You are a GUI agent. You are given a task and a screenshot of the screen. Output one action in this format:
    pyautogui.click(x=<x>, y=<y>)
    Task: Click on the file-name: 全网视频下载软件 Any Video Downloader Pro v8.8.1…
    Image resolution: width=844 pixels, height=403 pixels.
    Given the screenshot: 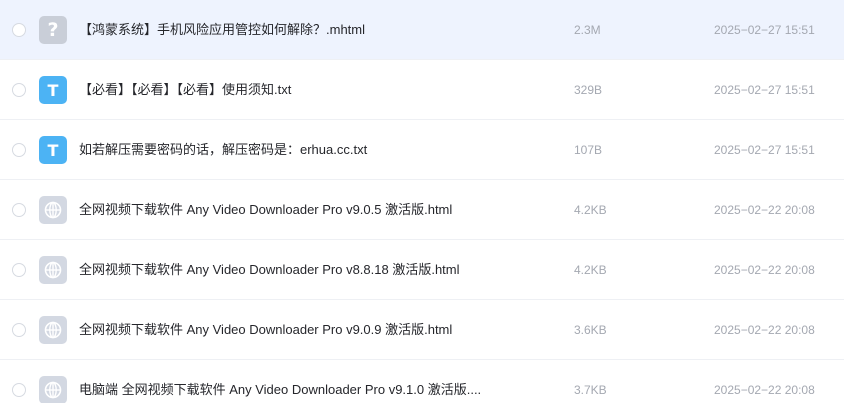 What is the action you would take?
    pyautogui.click(x=299, y=270)
    